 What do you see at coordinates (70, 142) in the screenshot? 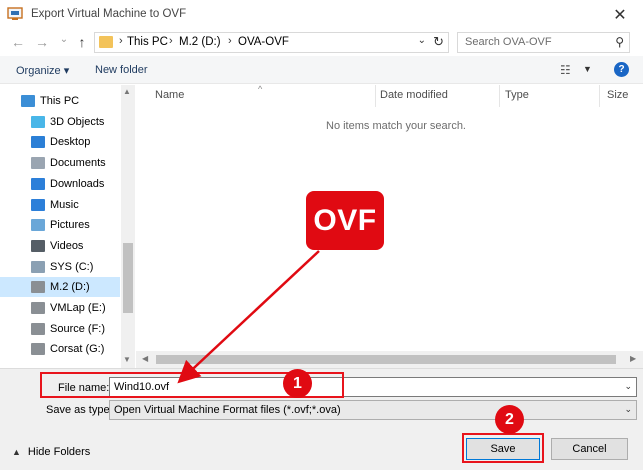
I see `sidebar-item-label: Desktop` at bounding box center [70, 142].